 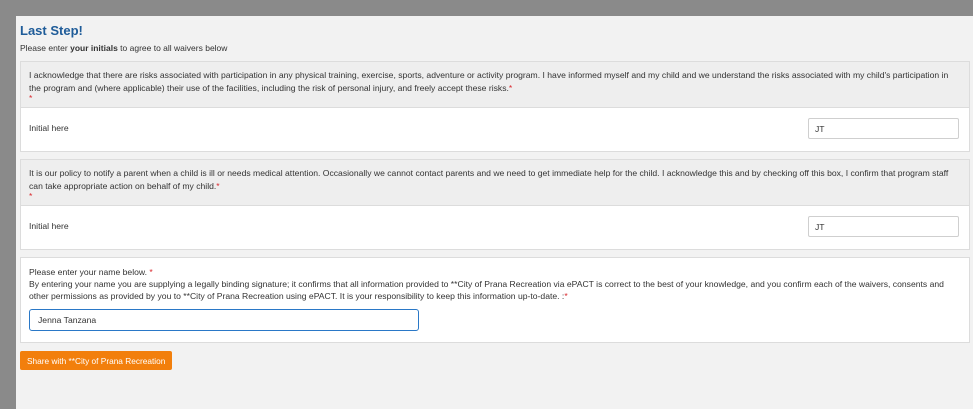 I want to click on signature-prompt-text: Please enter your name below., so click(x=89, y=272).